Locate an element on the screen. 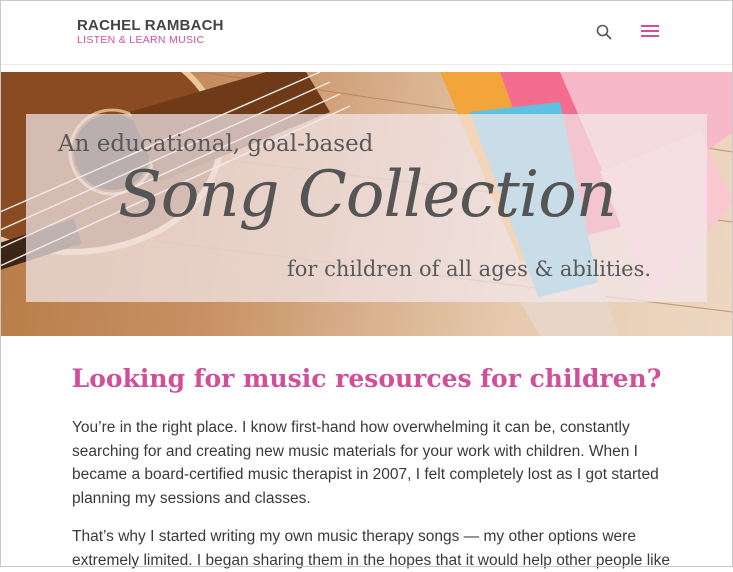  logo-tagline: LISTEN & LEARN MUSIC is located at coordinates (141, 40).